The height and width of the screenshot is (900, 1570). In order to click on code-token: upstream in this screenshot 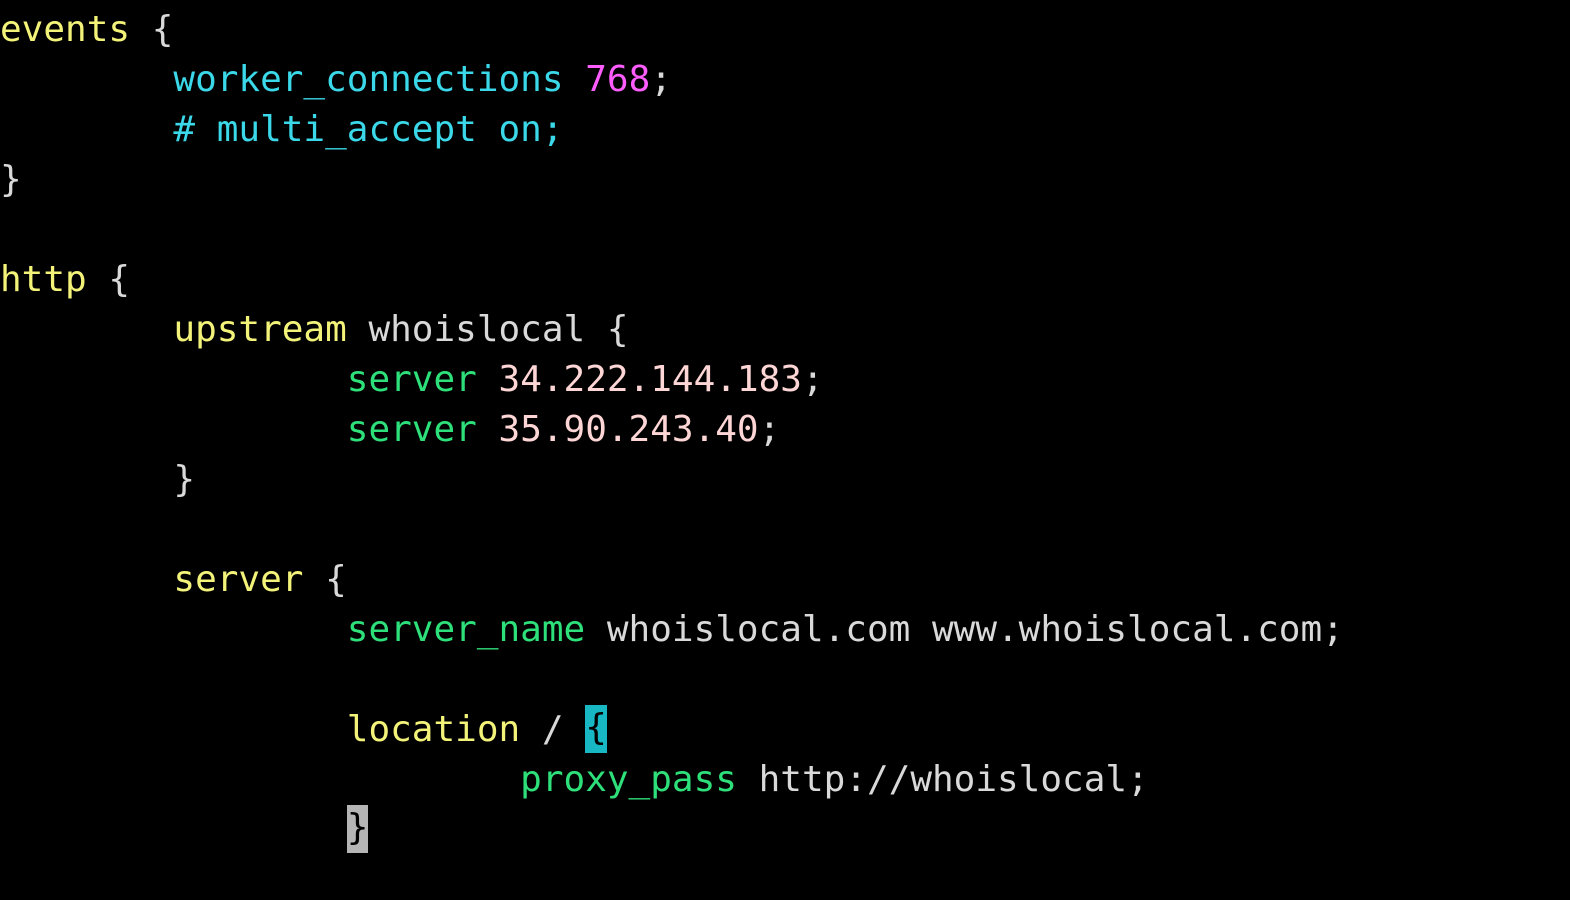, I will do `click(260, 329)`.